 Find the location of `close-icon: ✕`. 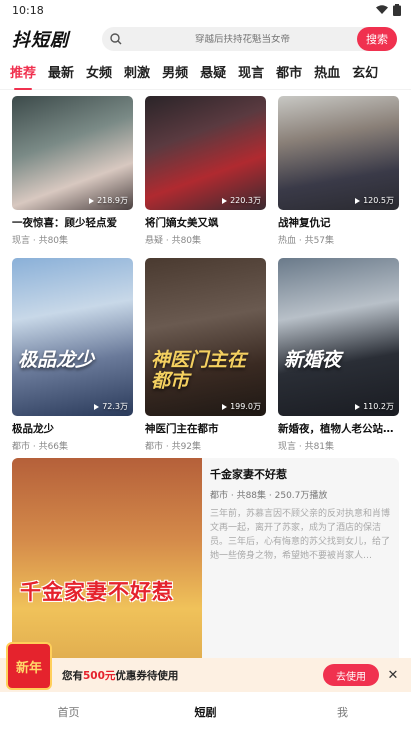

close-icon: ✕ is located at coordinates (393, 675).